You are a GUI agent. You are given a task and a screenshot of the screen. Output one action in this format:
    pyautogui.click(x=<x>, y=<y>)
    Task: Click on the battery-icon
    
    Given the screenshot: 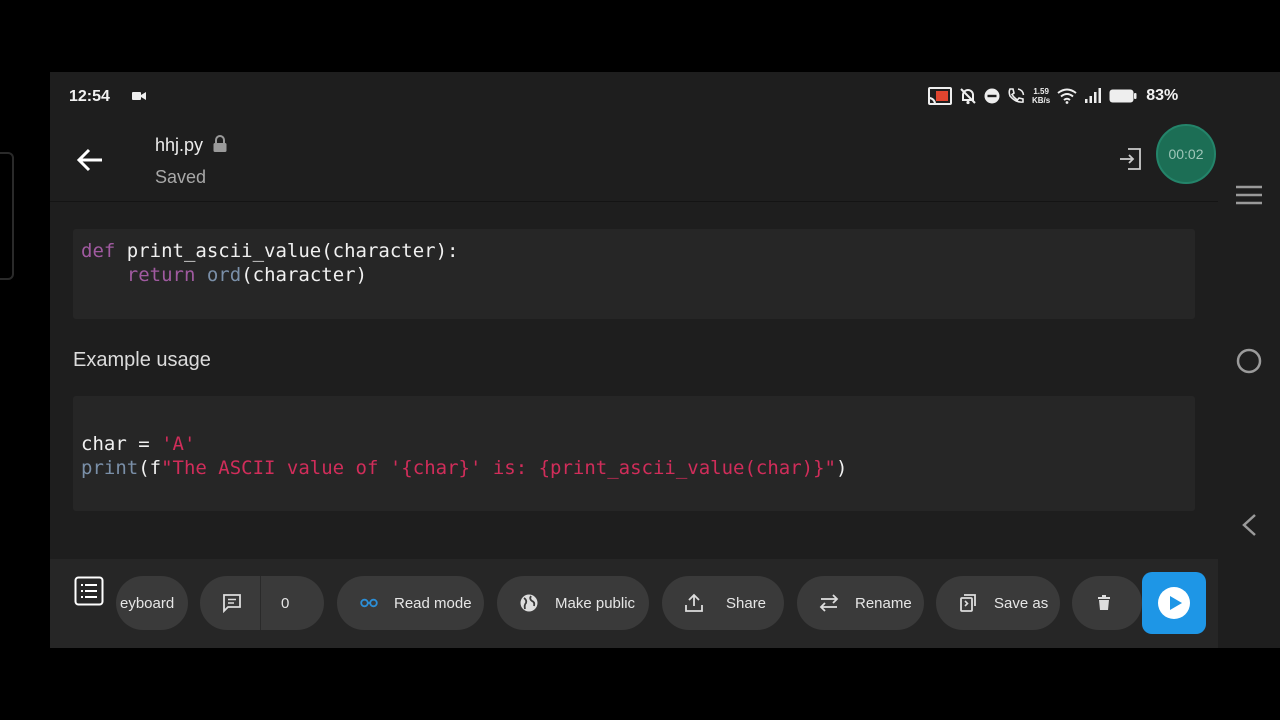 What is the action you would take?
    pyautogui.click(x=1123, y=96)
    